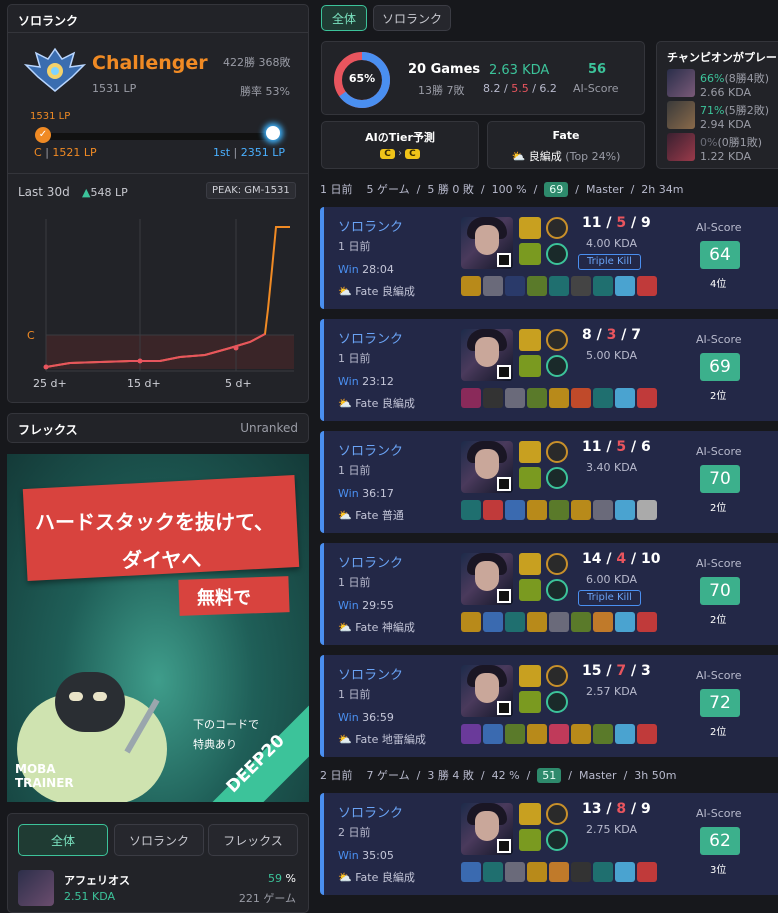  What do you see at coordinates (519, 70) in the screenshot?
I see `summary-kda: 2.63 KDA` at bounding box center [519, 70].